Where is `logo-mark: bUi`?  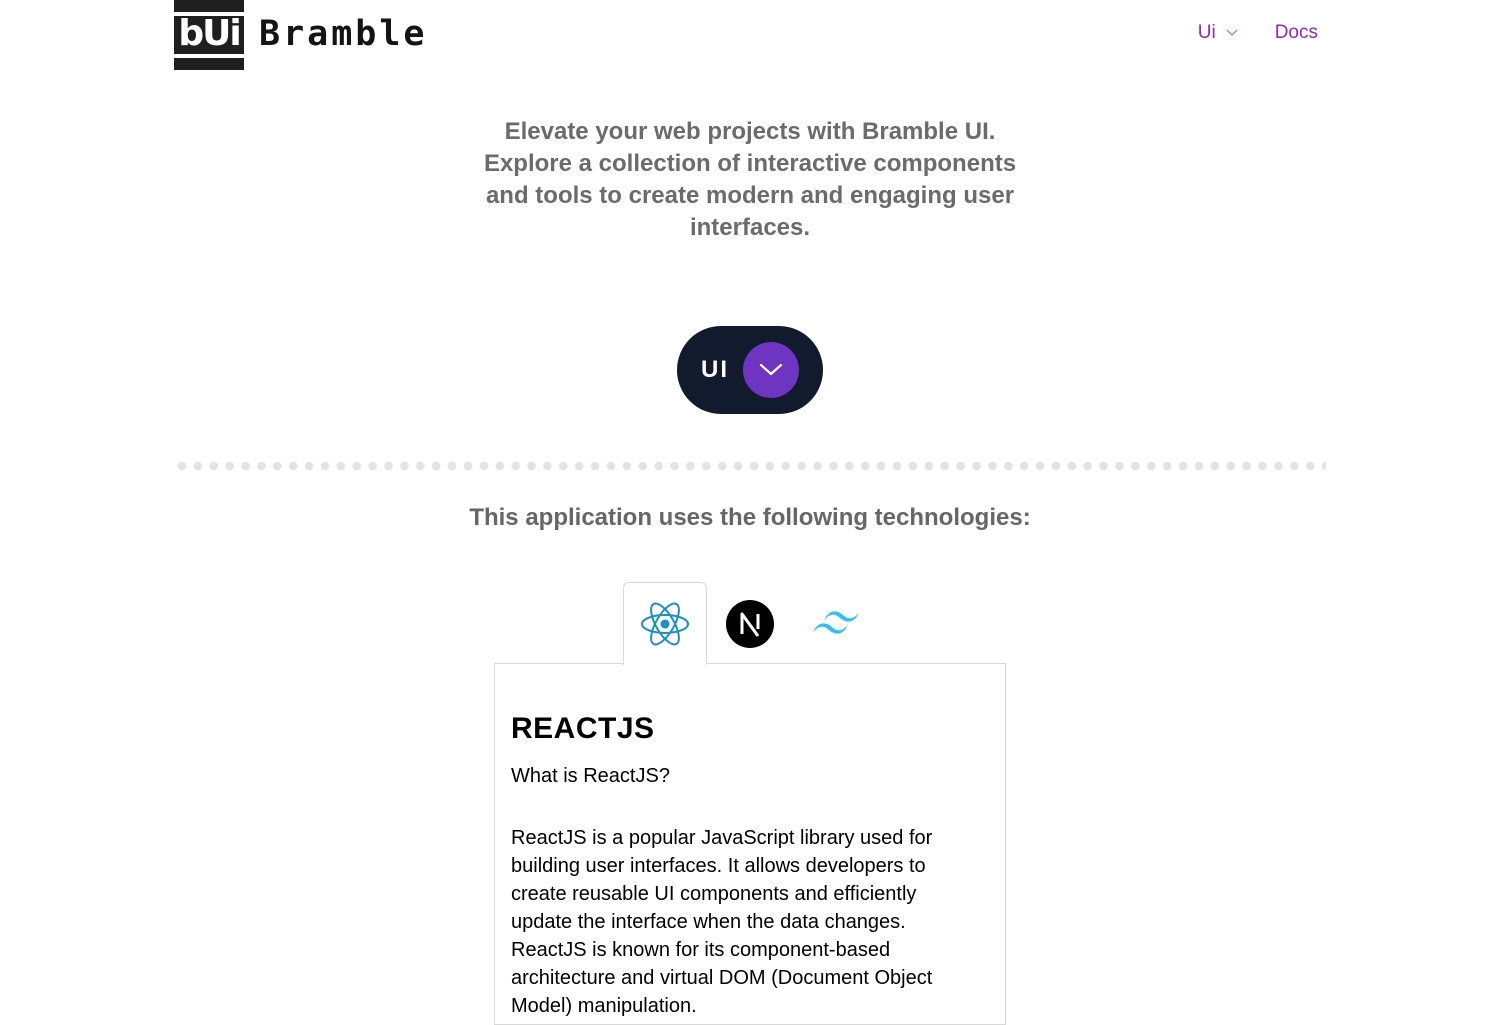
logo-mark: bUi is located at coordinates (209, 33).